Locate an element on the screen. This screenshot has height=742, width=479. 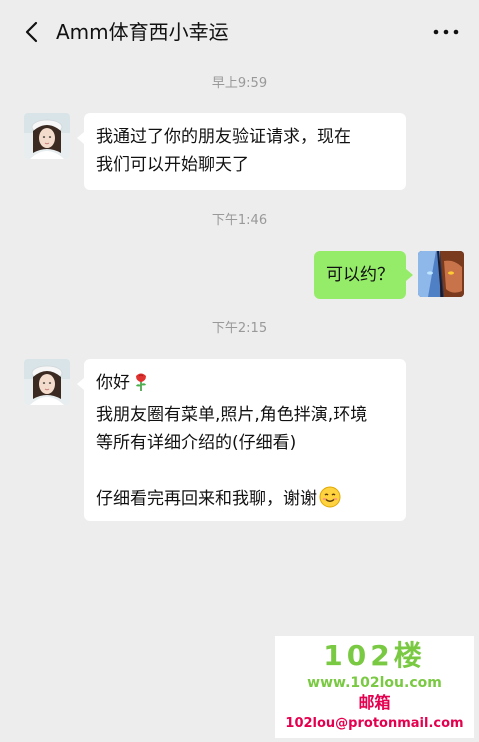
message-line: 仔细看完再回来和我聊，谢谢 is located at coordinates (245, 501).